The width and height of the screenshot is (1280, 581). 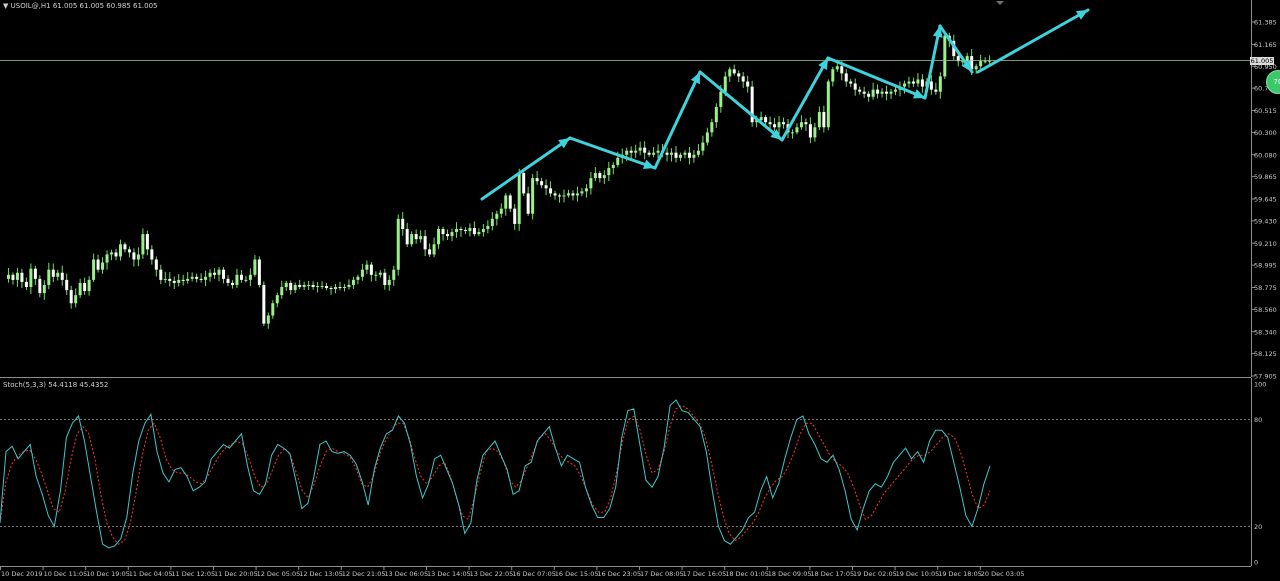 What do you see at coordinates (1265, 332) in the screenshot?
I see `price-tick-label: 58.340` at bounding box center [1265, 332].